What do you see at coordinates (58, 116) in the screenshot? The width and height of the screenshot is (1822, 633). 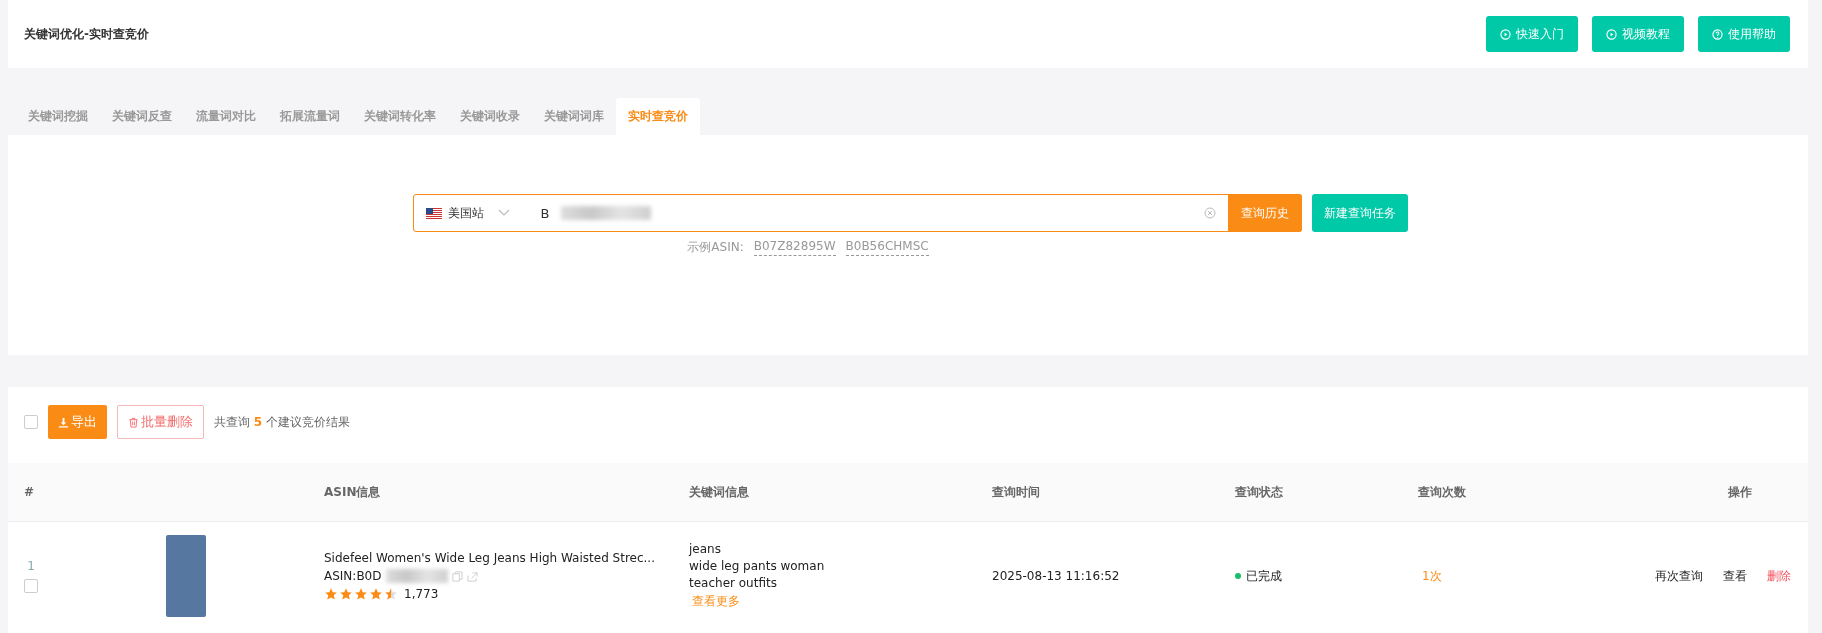 I see `tab: 关键词挖掘` at bounding box center [58, 116].